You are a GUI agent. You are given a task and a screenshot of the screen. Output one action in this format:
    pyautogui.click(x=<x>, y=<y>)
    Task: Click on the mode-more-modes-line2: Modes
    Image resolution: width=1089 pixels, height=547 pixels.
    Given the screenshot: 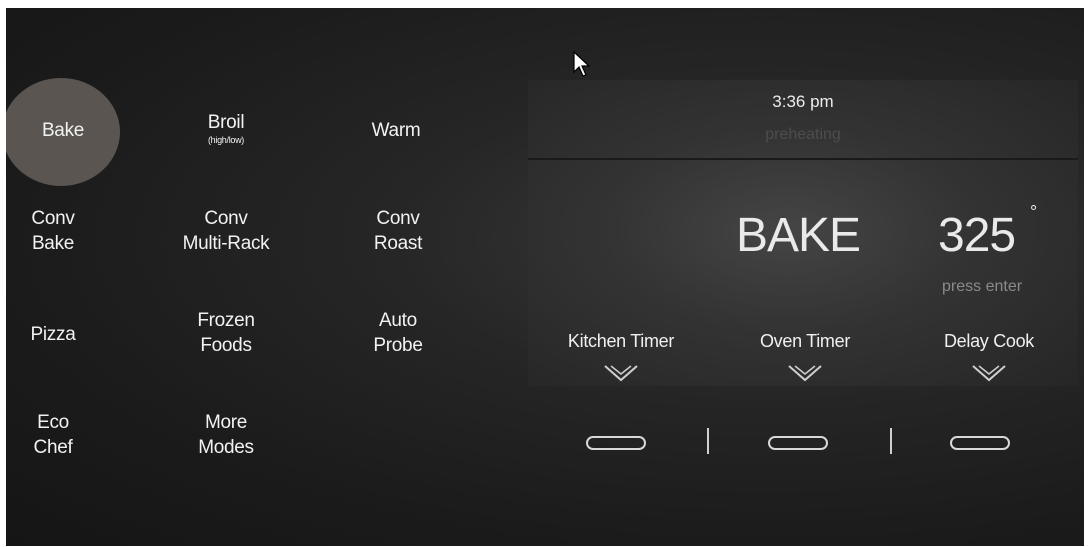 What is the action you would take?
    pyautogui.click(x=226, y=447)
    